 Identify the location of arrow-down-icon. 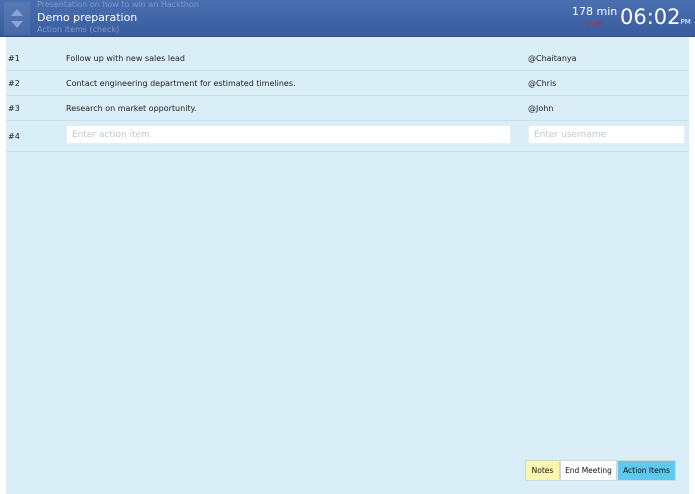
(17, 24).